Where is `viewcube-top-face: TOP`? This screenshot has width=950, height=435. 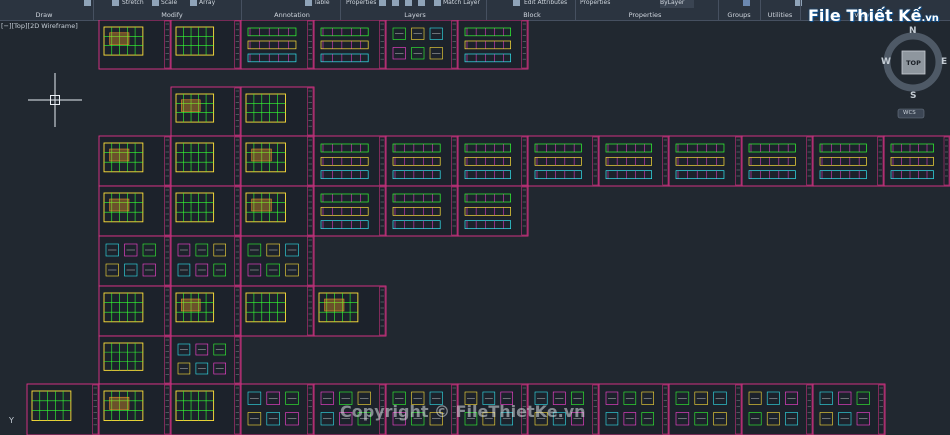 viewcube-top-face: TOP is located at coordinates (913, 63).